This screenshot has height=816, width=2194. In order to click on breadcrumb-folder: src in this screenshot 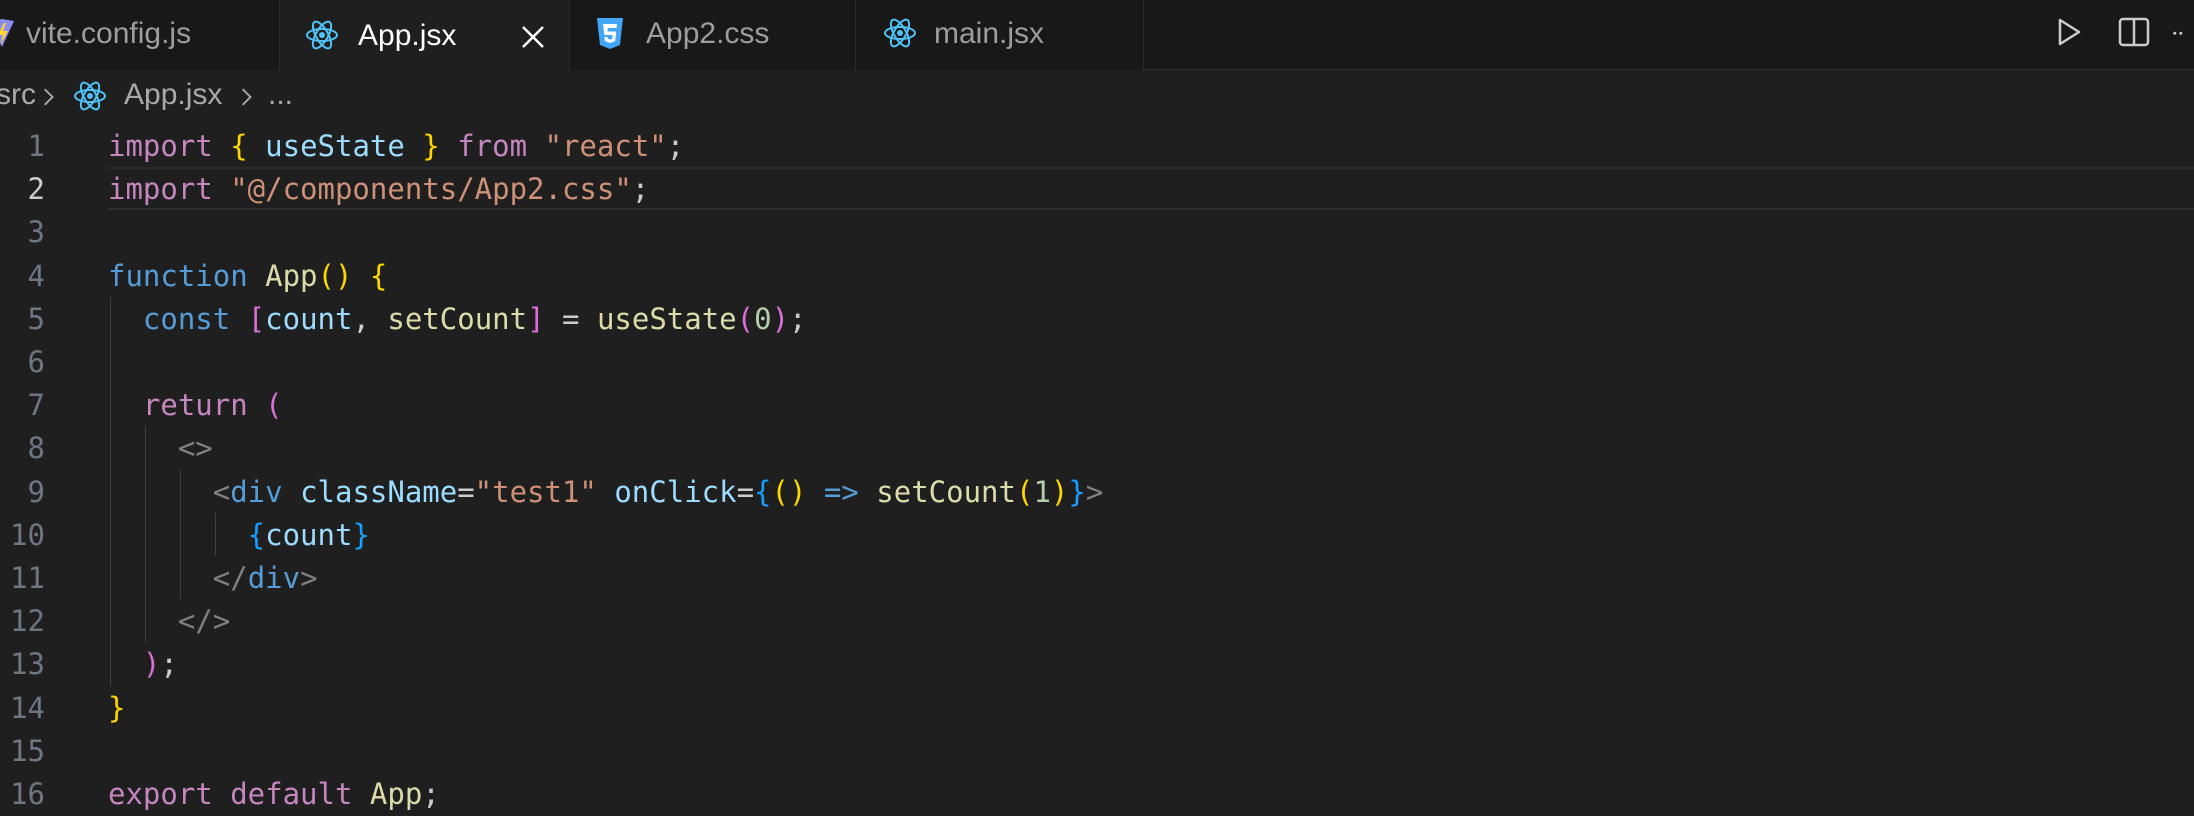, I will do `click(18, 95)`.